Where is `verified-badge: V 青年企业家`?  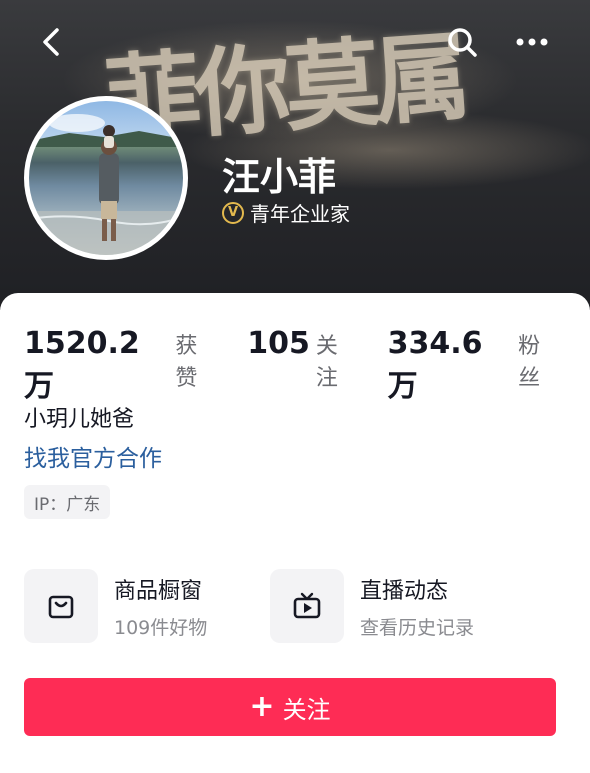 verified-badge: V 青年企业家 is located at coordinates (286, 212).